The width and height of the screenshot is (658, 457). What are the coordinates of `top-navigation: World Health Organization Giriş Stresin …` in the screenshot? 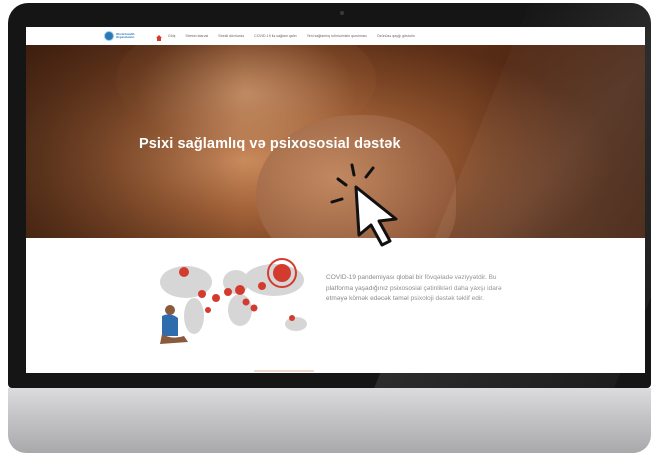 It's located at (335, 36).